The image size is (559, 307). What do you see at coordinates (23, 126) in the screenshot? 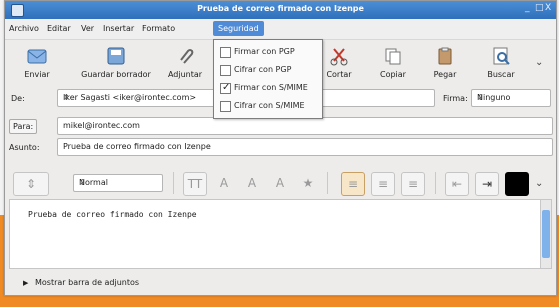
I see `to-button: Para:` at bounding box center [23, 126].